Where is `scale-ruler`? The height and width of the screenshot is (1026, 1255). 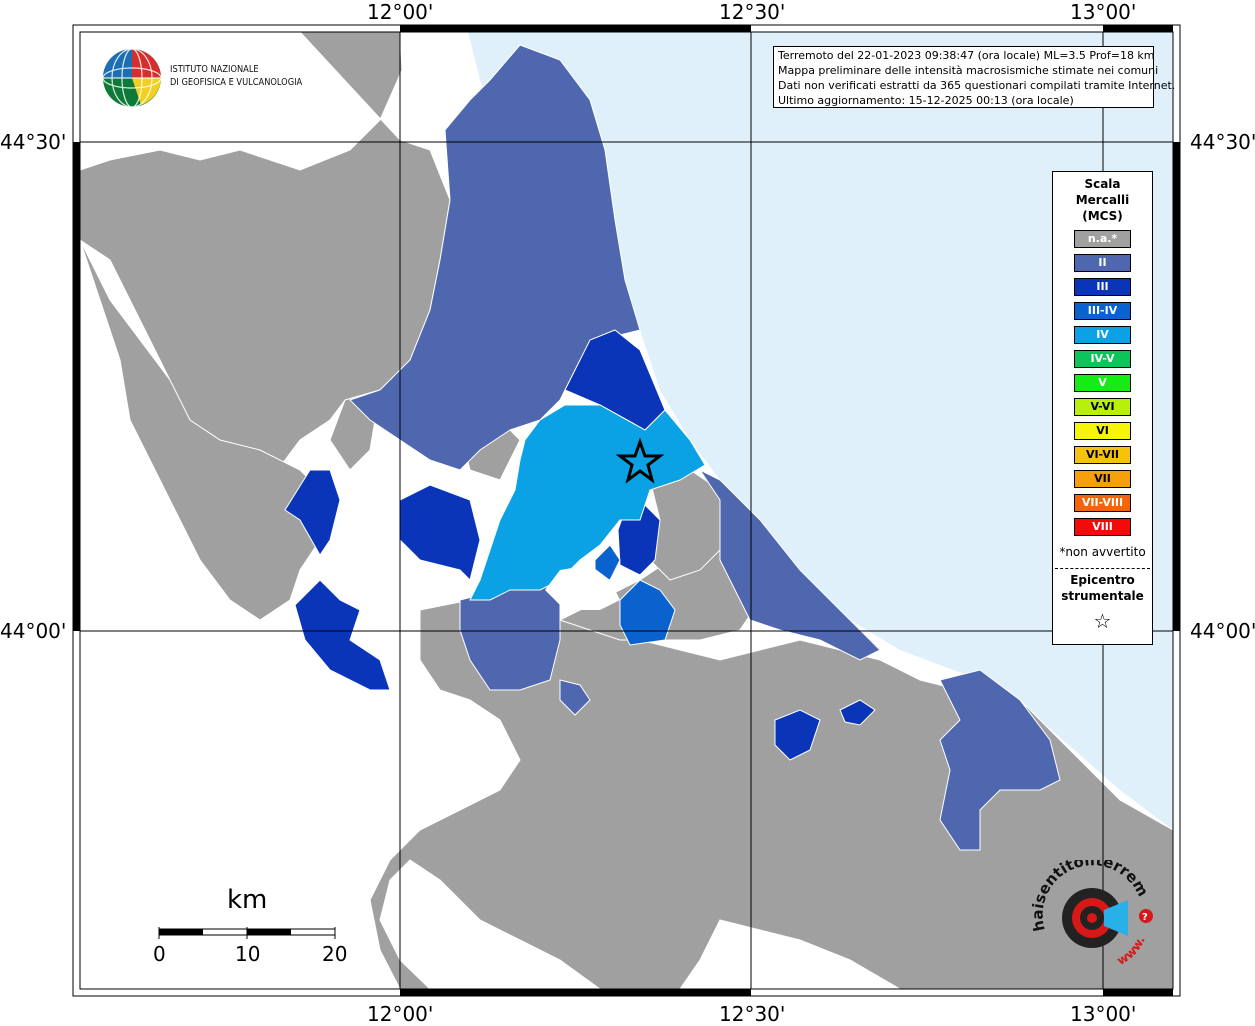
scale-ruler is located at coordinates (247, 933).